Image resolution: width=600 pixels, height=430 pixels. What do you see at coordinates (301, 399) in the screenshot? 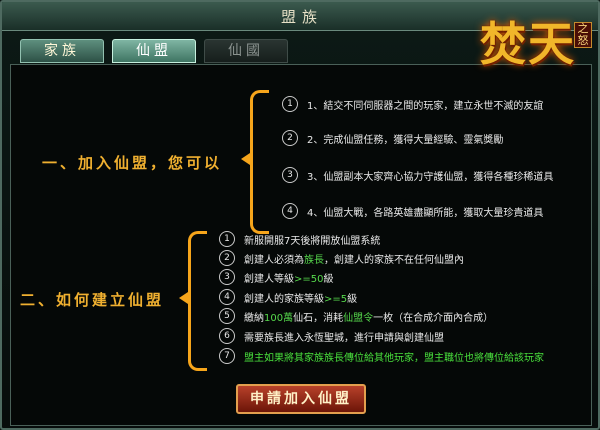
I see `apply-join-alliance-button: 申請加入仙盟` at bounding box center [301, 399].